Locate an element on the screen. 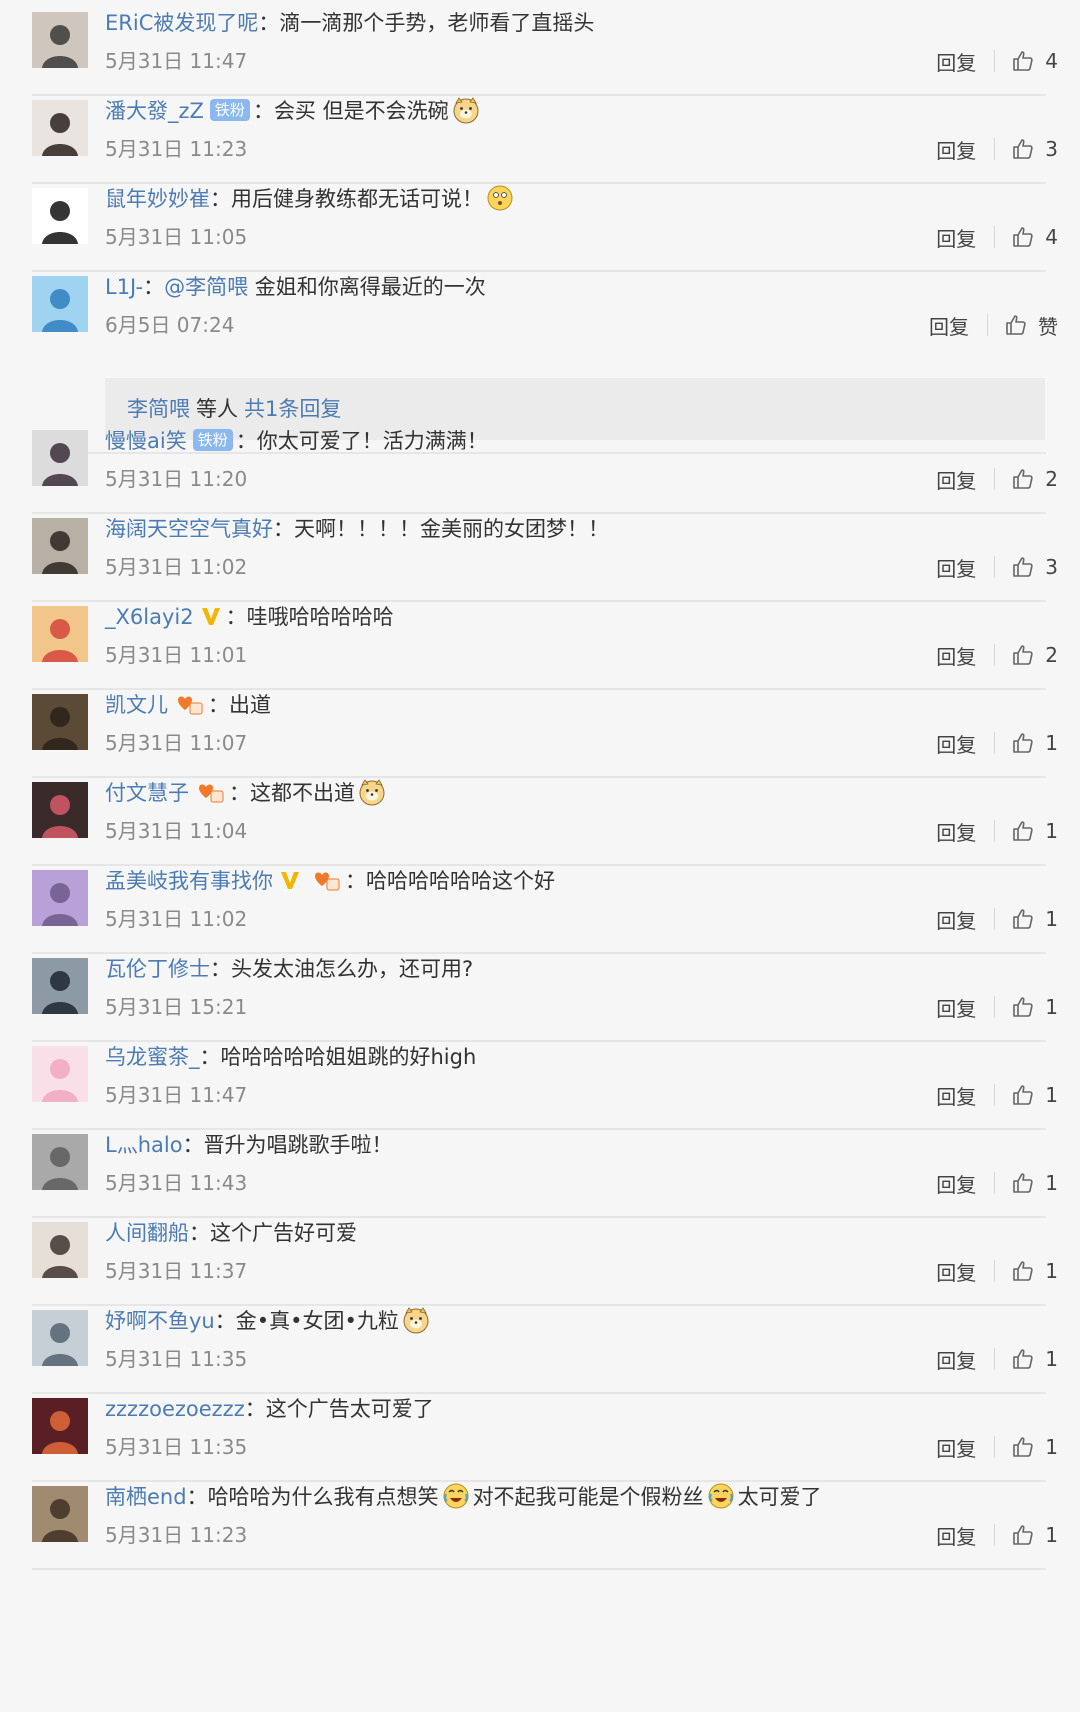 This screenshot has width=1080, height=1712. username: 瓦伦丁修士 is located at coordinates (157, 969).